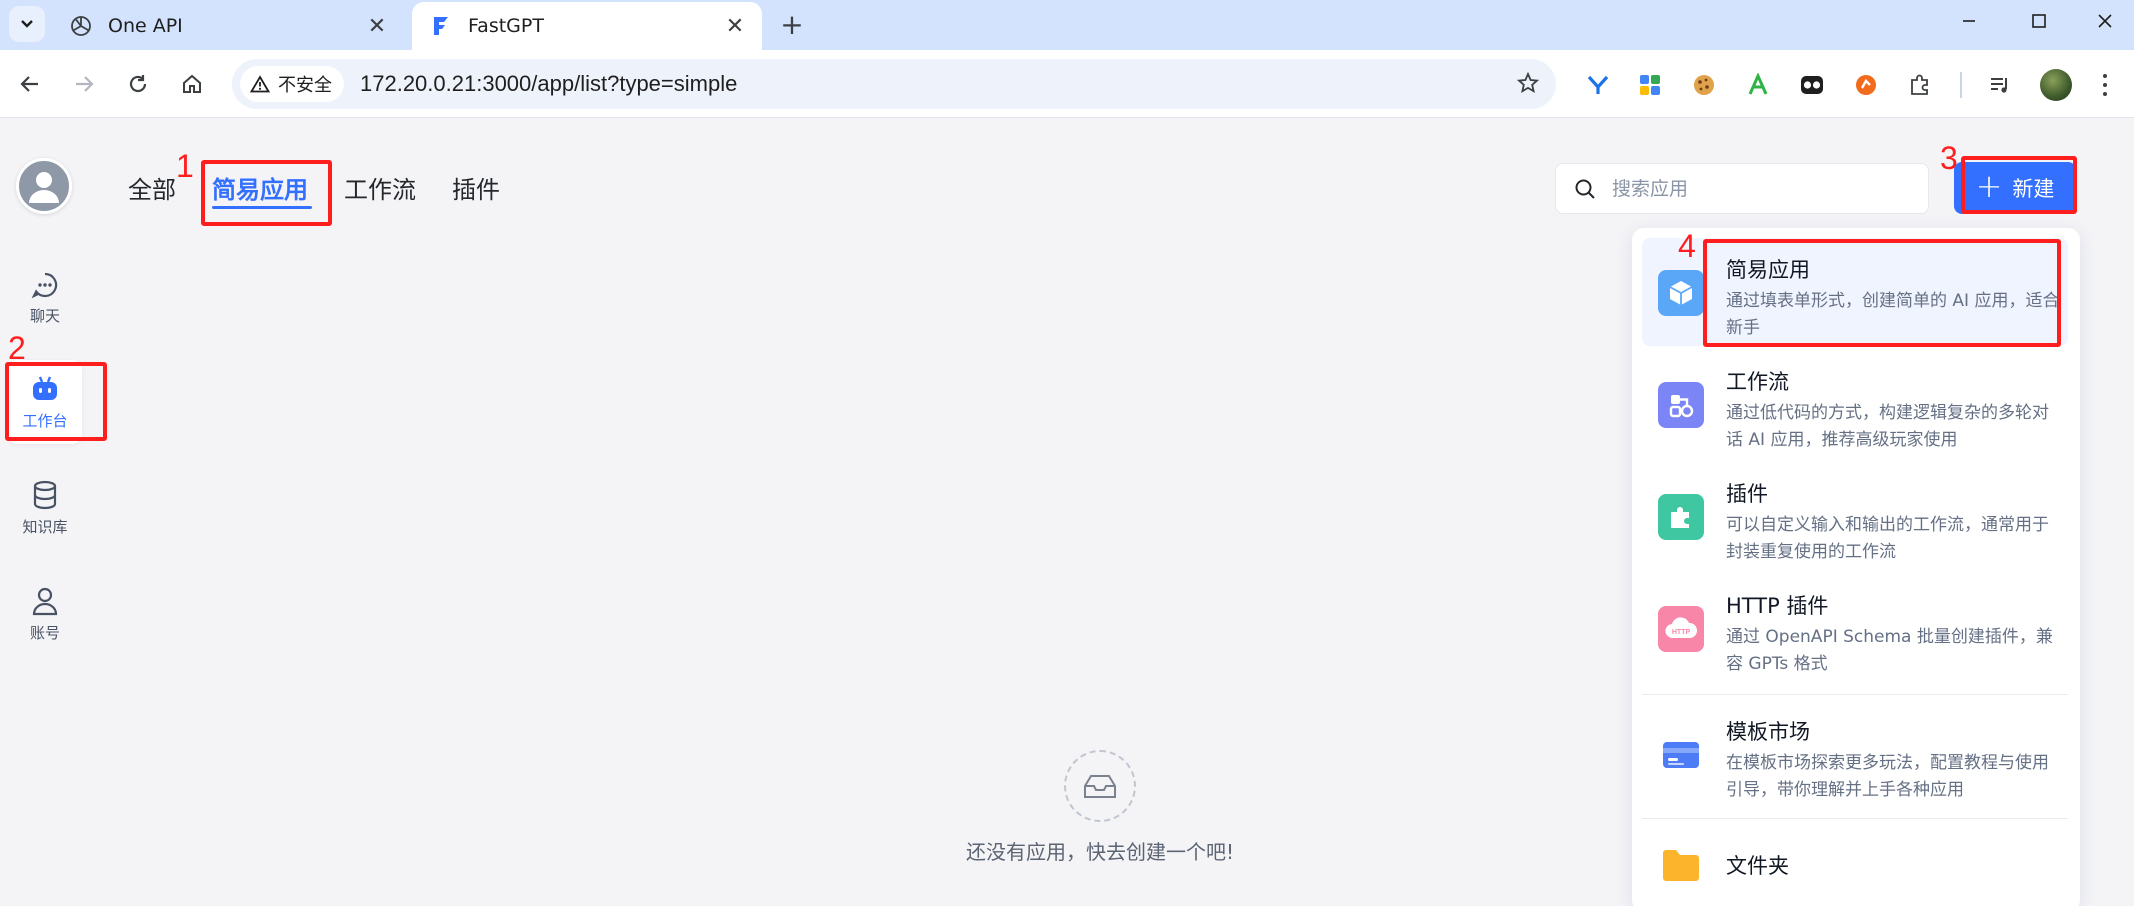 The image size is (2134, 906). I want to click on menu-item-title: 模板市场, so click(1768, 732).